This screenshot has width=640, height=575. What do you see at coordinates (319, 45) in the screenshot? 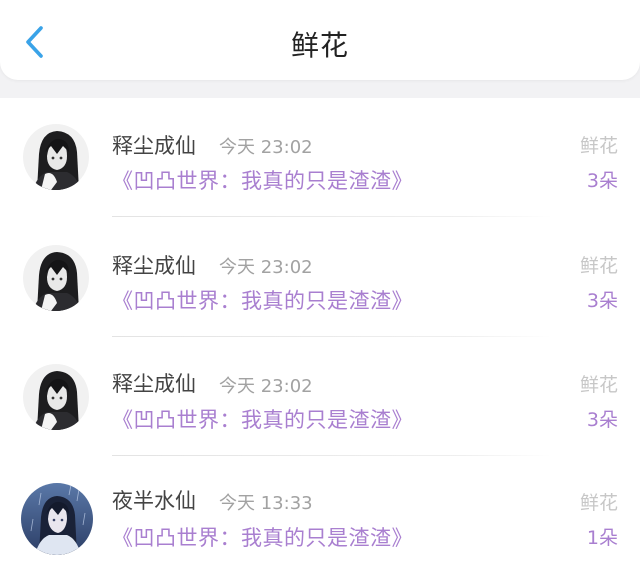
I see `page-title: 鲜花` at bounding box center [319, 45].